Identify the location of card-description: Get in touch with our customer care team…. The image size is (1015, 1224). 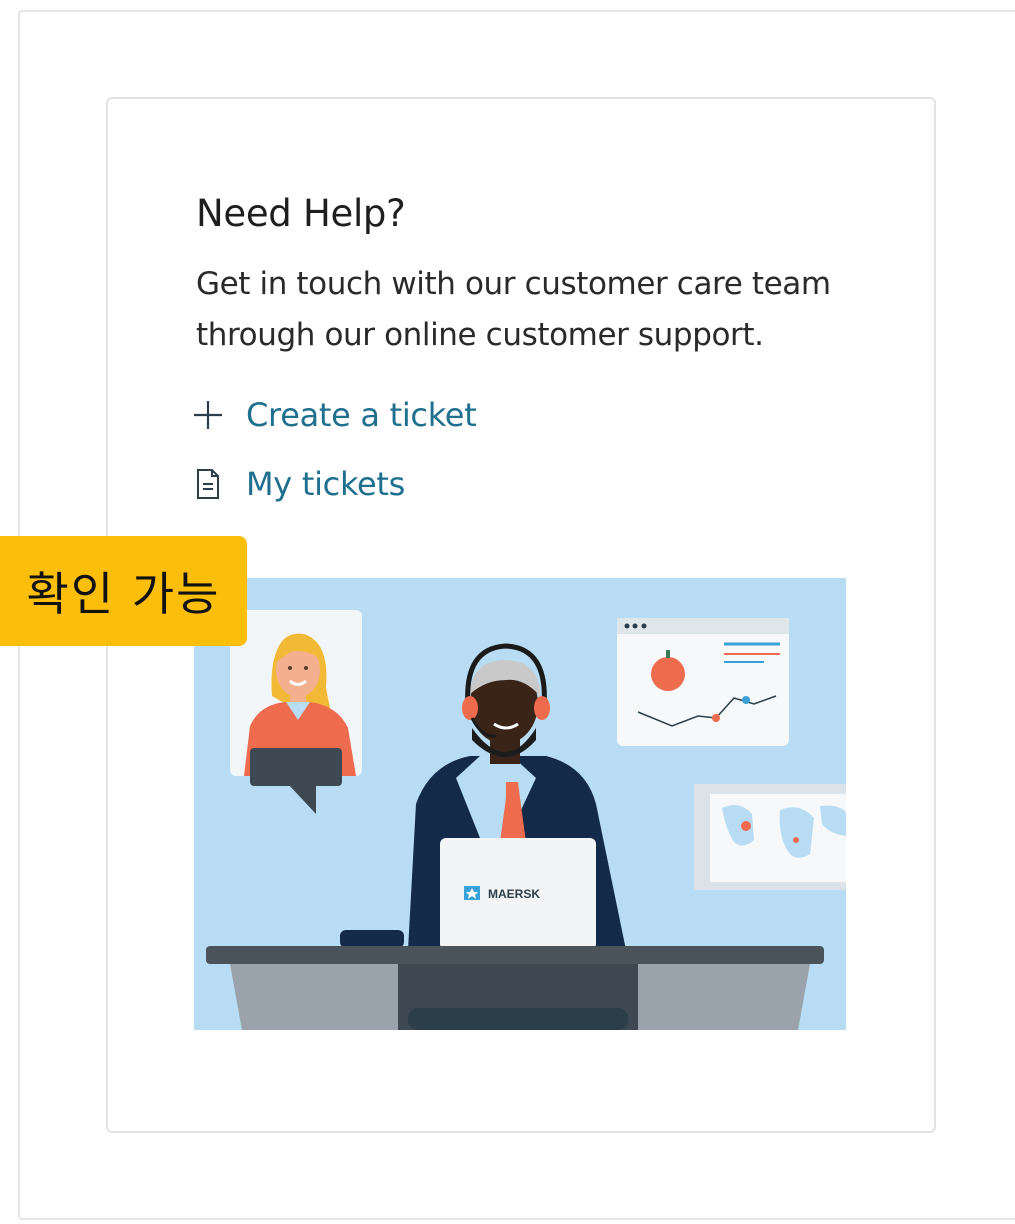
(513, 309).